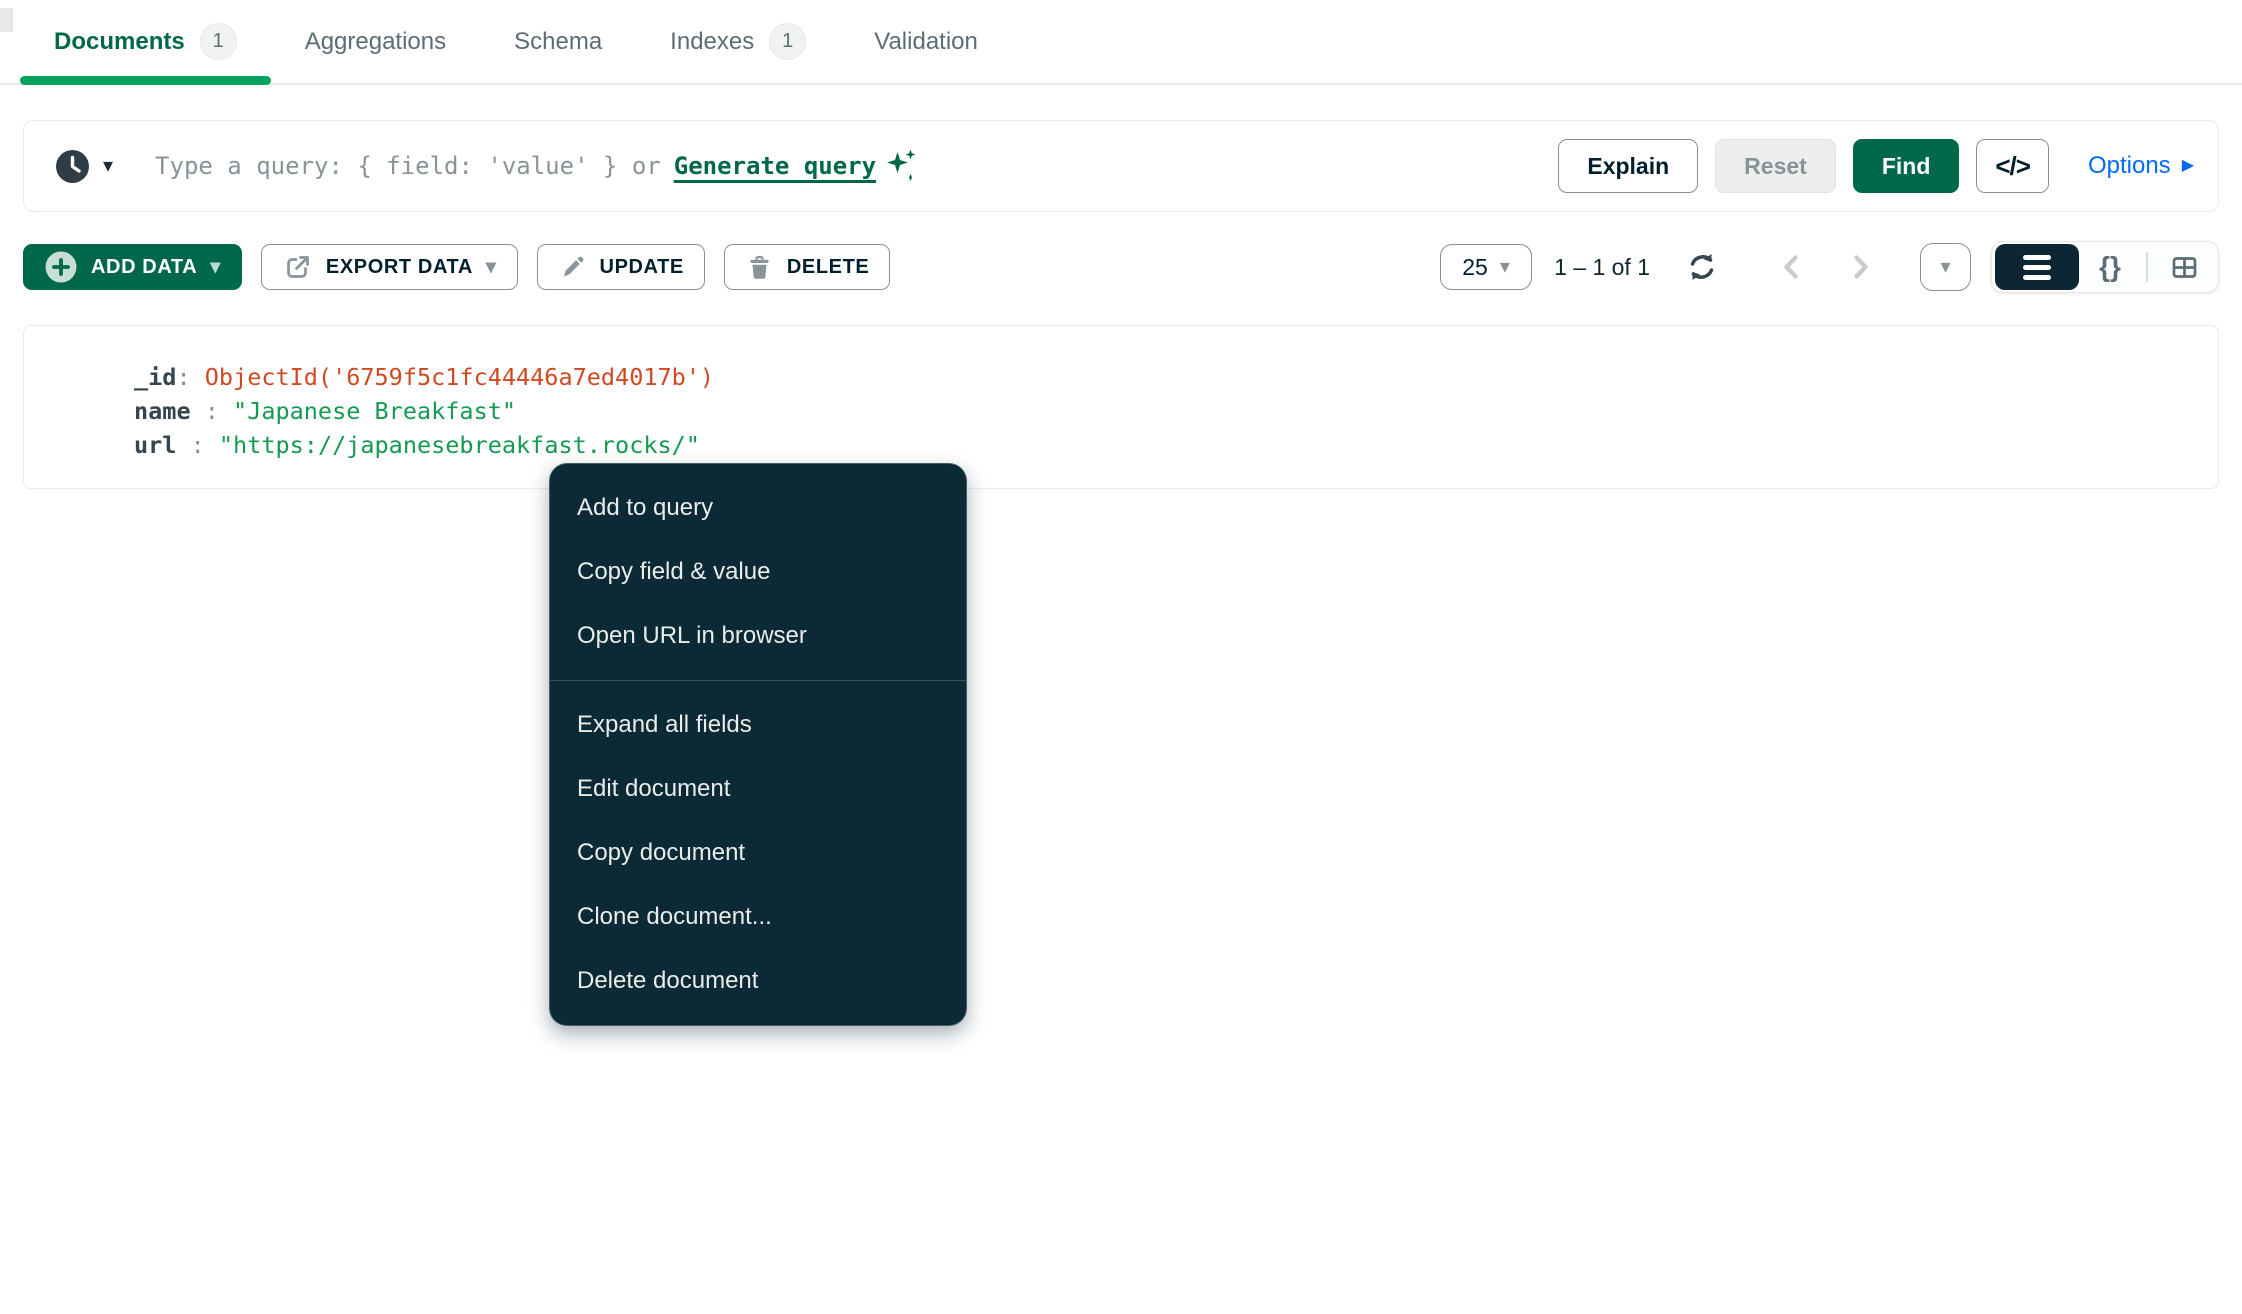 Image resolution: width=2242 pixels, height=1314 pixels. Describe the element at coordinates (72, 166) in the screenshot. I see `clock-history-icon` at that location.